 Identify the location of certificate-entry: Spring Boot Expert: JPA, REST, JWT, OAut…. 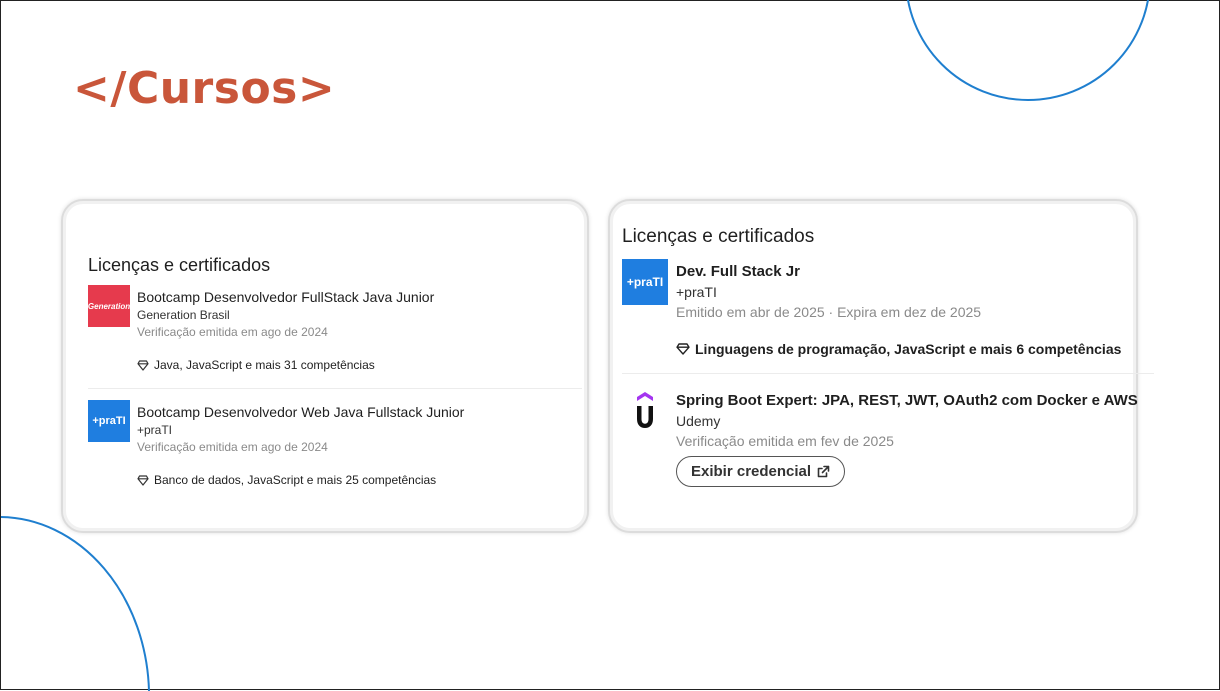
(880, 438).